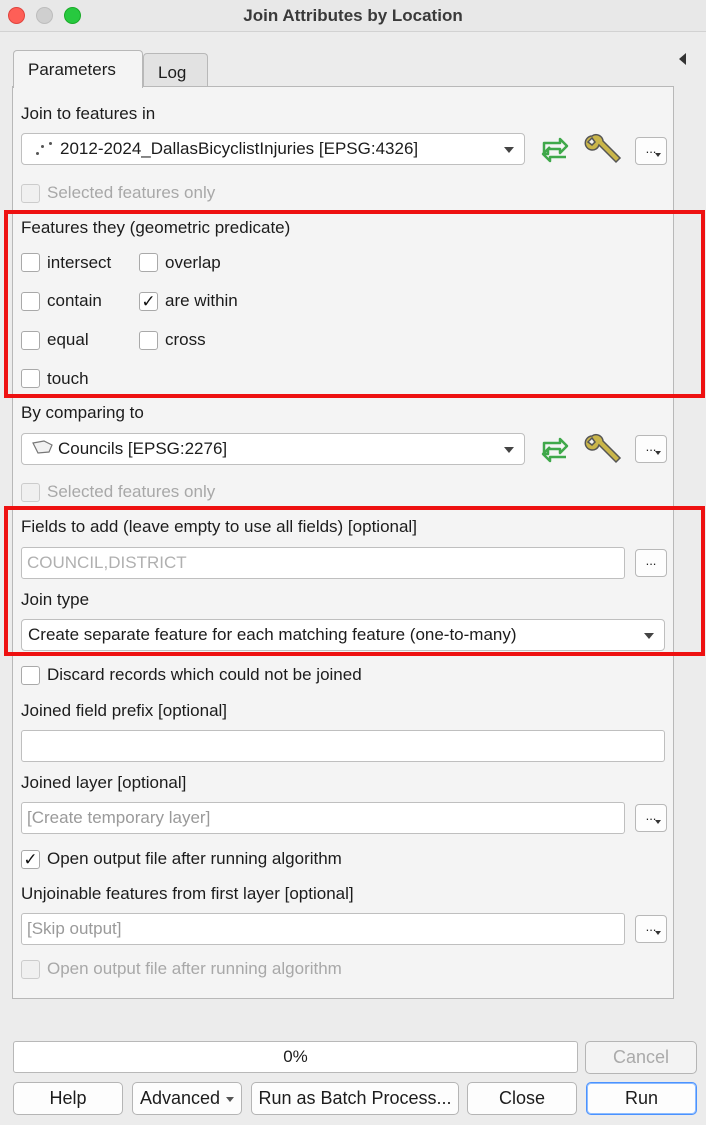 The height and width of the screenshot is (1125, 706). I want to click on predicate-equal-checkbox, so click(30, 340).